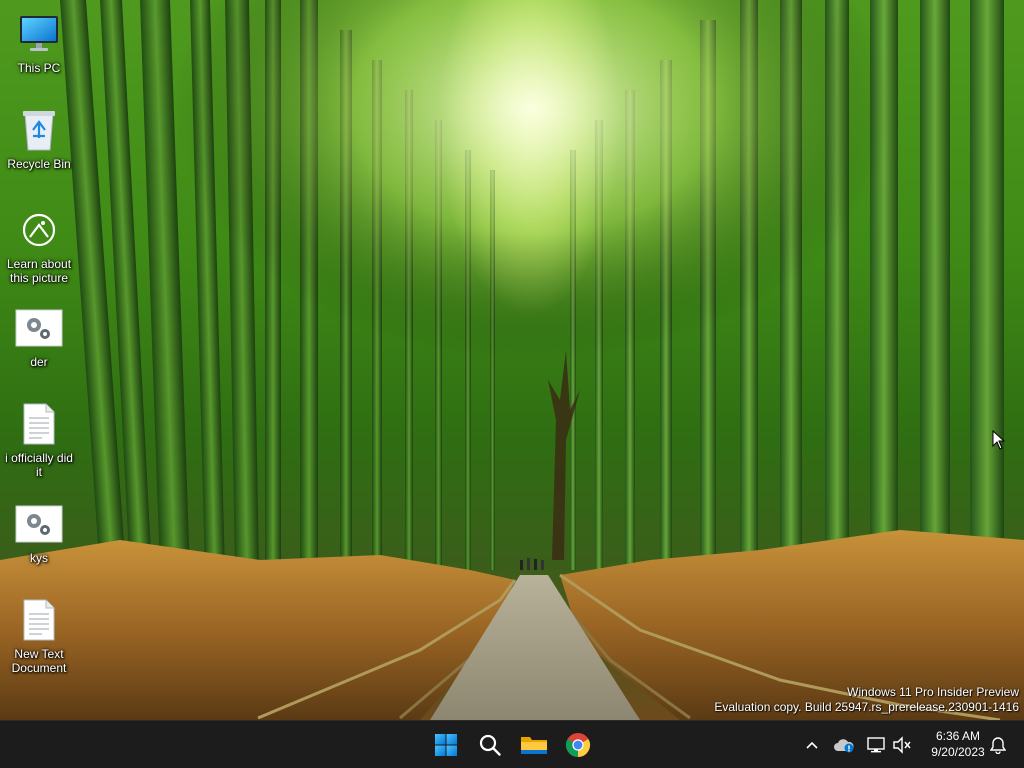 The height and width of the screenshot is (768, 1024). I want to click on desktop-icon-label: This PC, so click(39, 68).